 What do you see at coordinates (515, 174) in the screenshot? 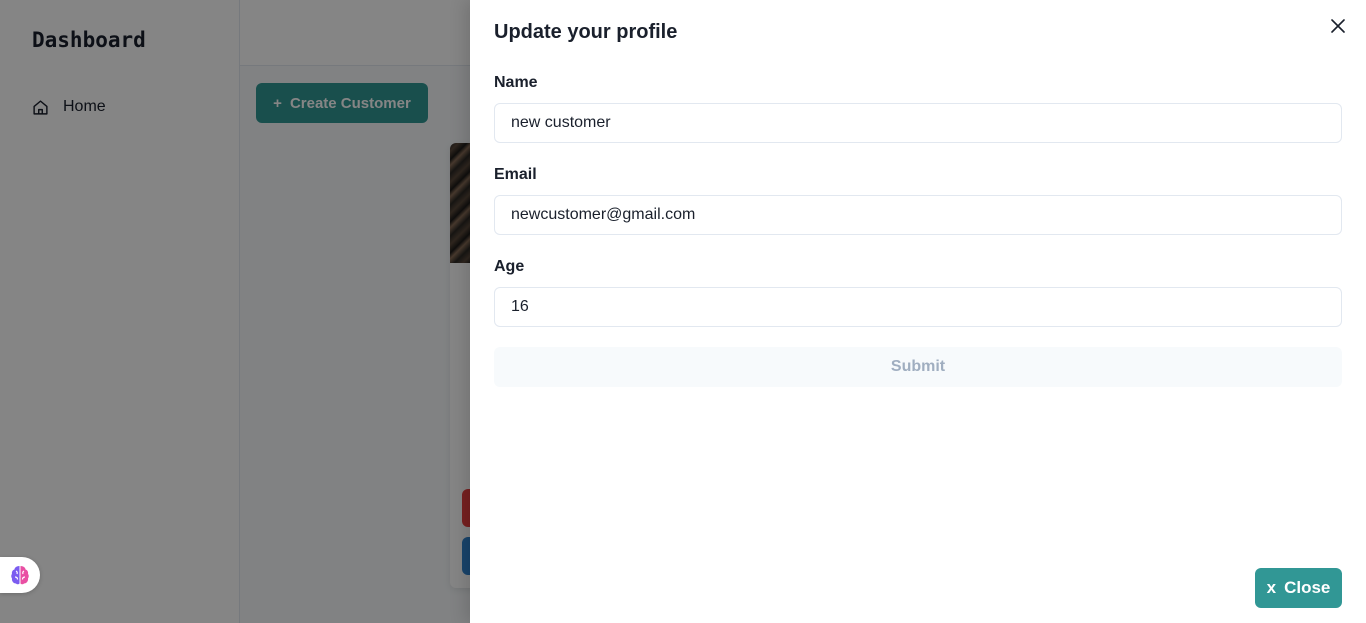
I see `email-label: Email` at bounding box center [515, 174].